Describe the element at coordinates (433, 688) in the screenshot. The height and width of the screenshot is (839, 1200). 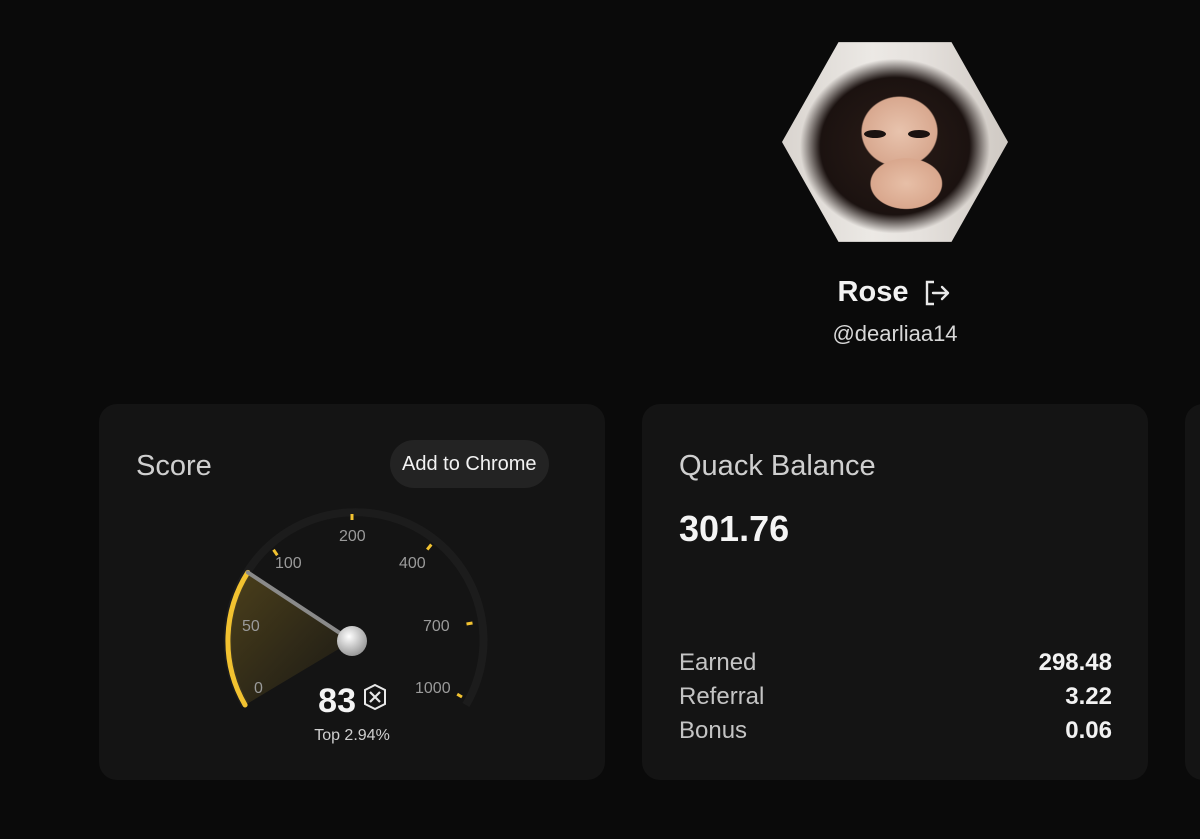
I see `scale-label: 1000` at that location.